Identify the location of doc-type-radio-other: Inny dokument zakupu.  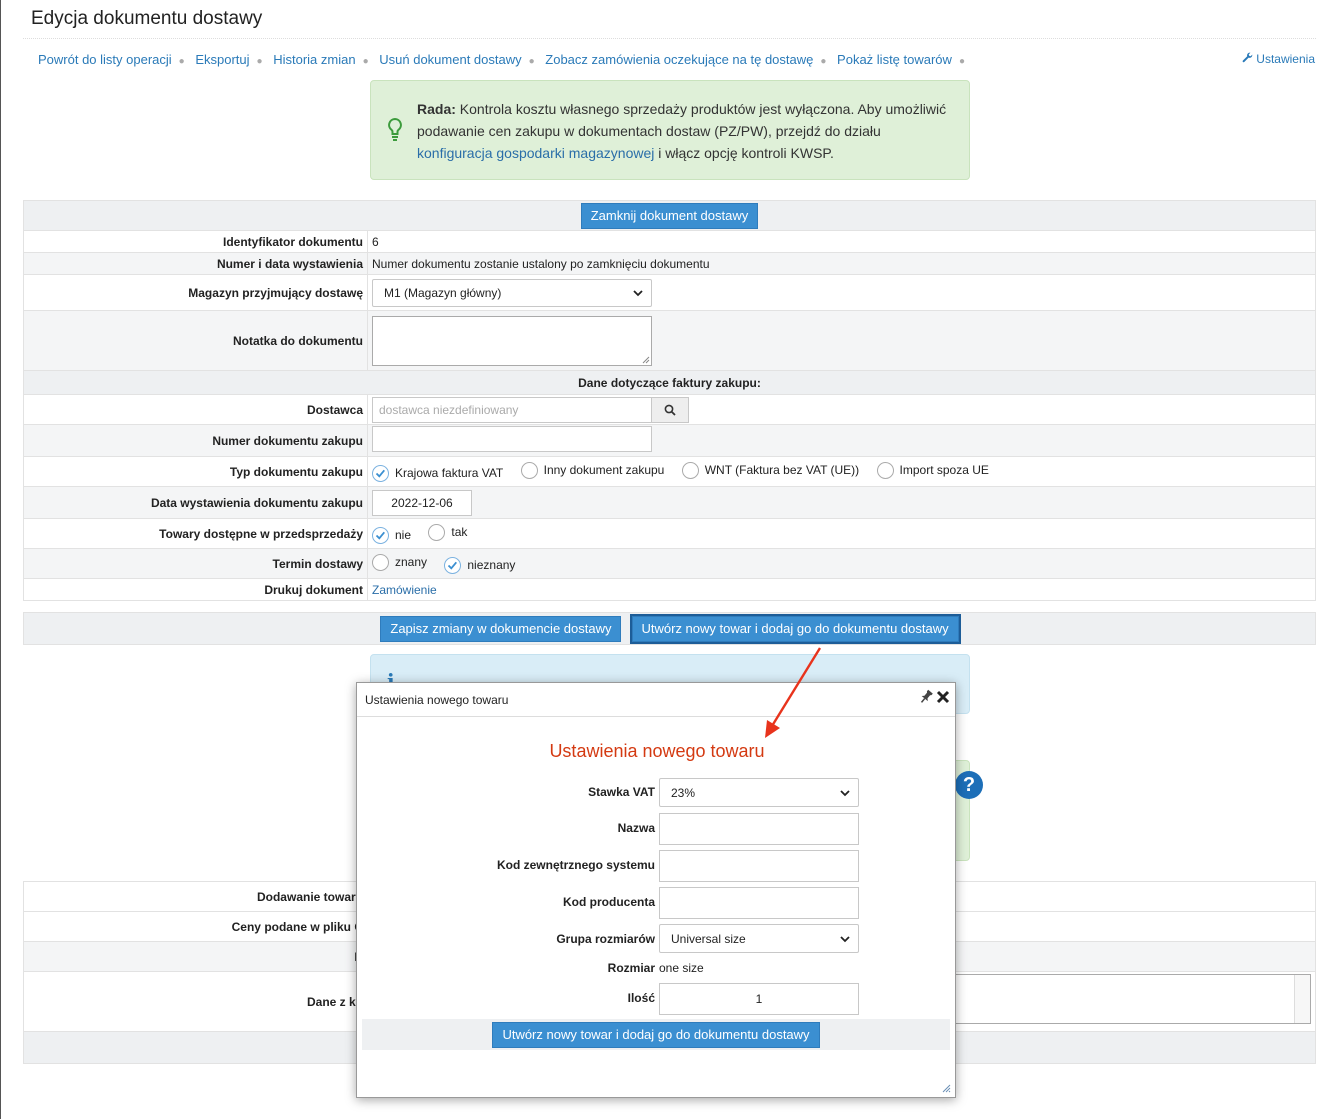
(592, 470).